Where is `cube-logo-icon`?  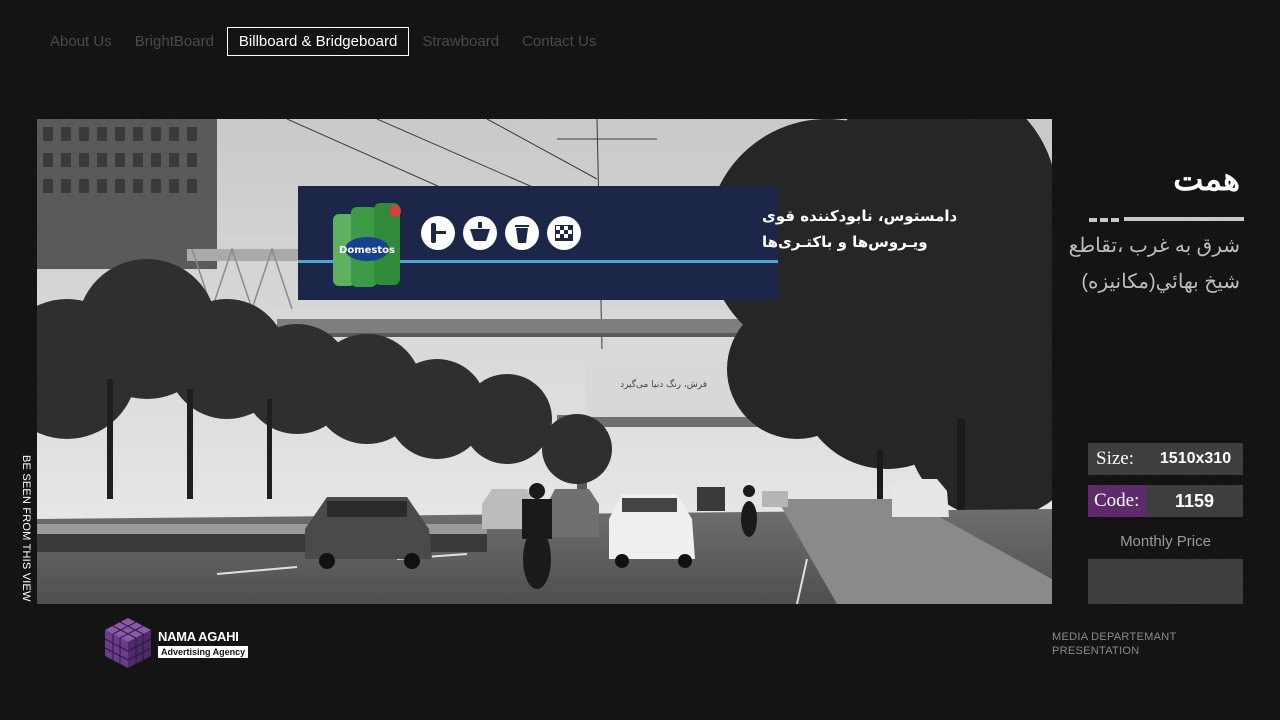 cube-logo-icon is located at coordinates (128, 643).